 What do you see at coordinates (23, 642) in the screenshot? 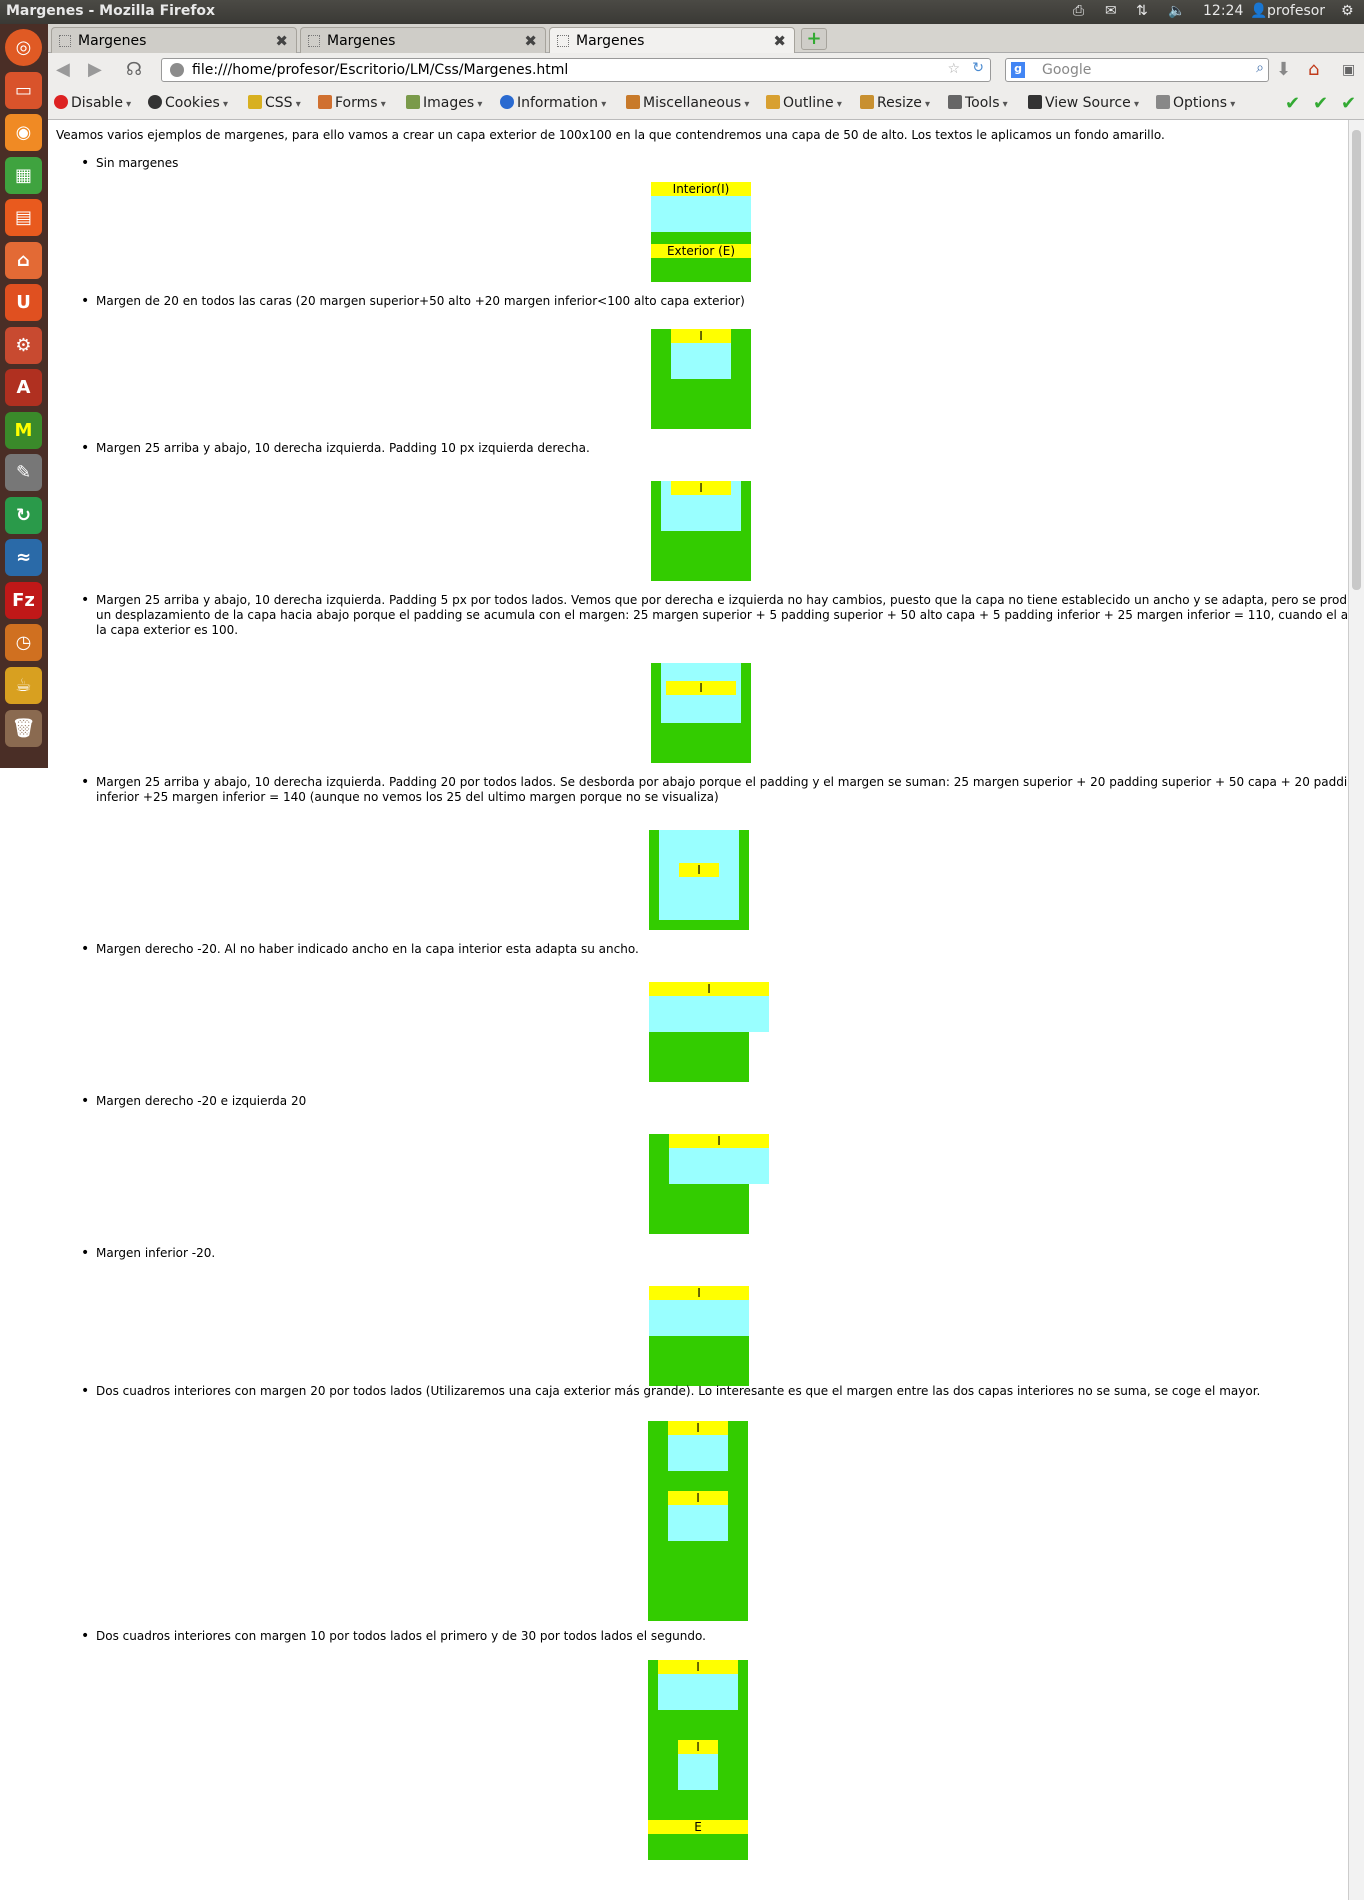
I see `clock-app-icon: ◷` at bounding box center [23, 642].